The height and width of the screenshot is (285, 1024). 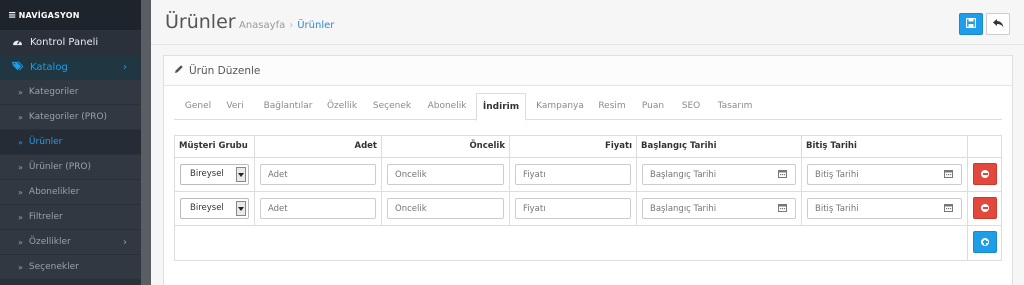 I want to click on cell-group: Bireysel, so click(x=214, y=208).